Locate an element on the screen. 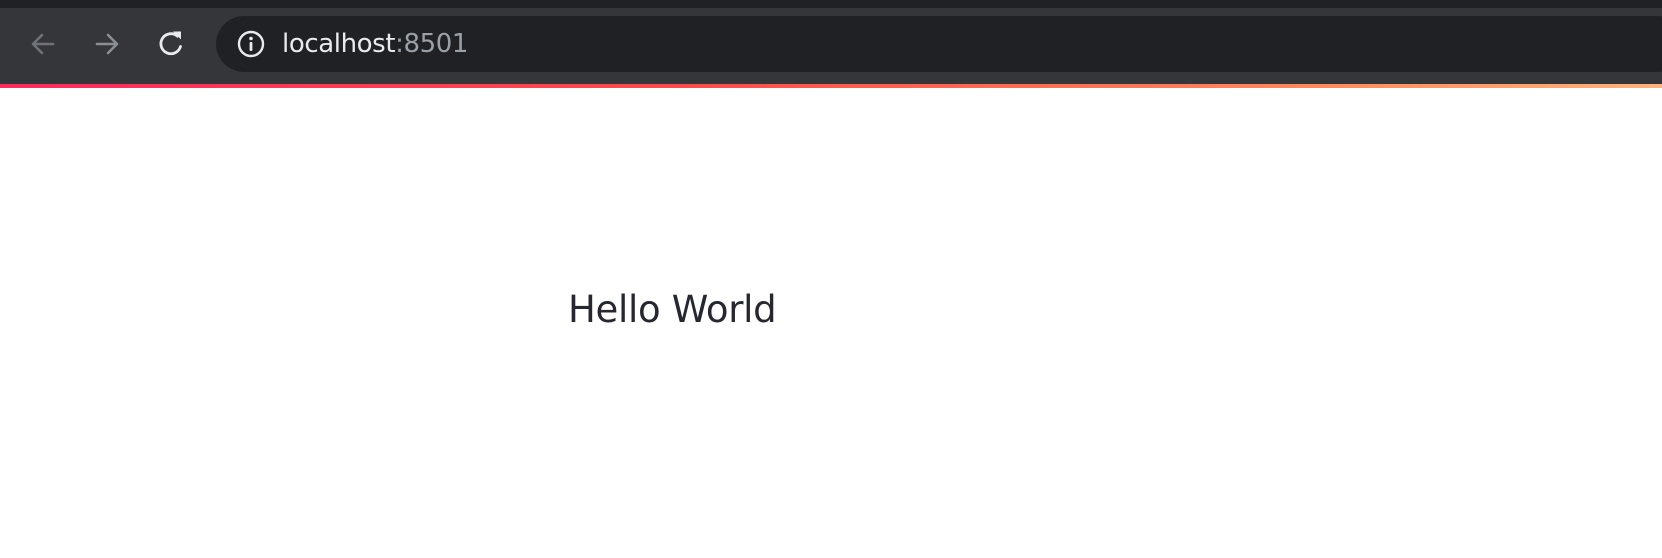 This screenshot has height=558, width=1662. back-button is located at coordinates (43, 44).